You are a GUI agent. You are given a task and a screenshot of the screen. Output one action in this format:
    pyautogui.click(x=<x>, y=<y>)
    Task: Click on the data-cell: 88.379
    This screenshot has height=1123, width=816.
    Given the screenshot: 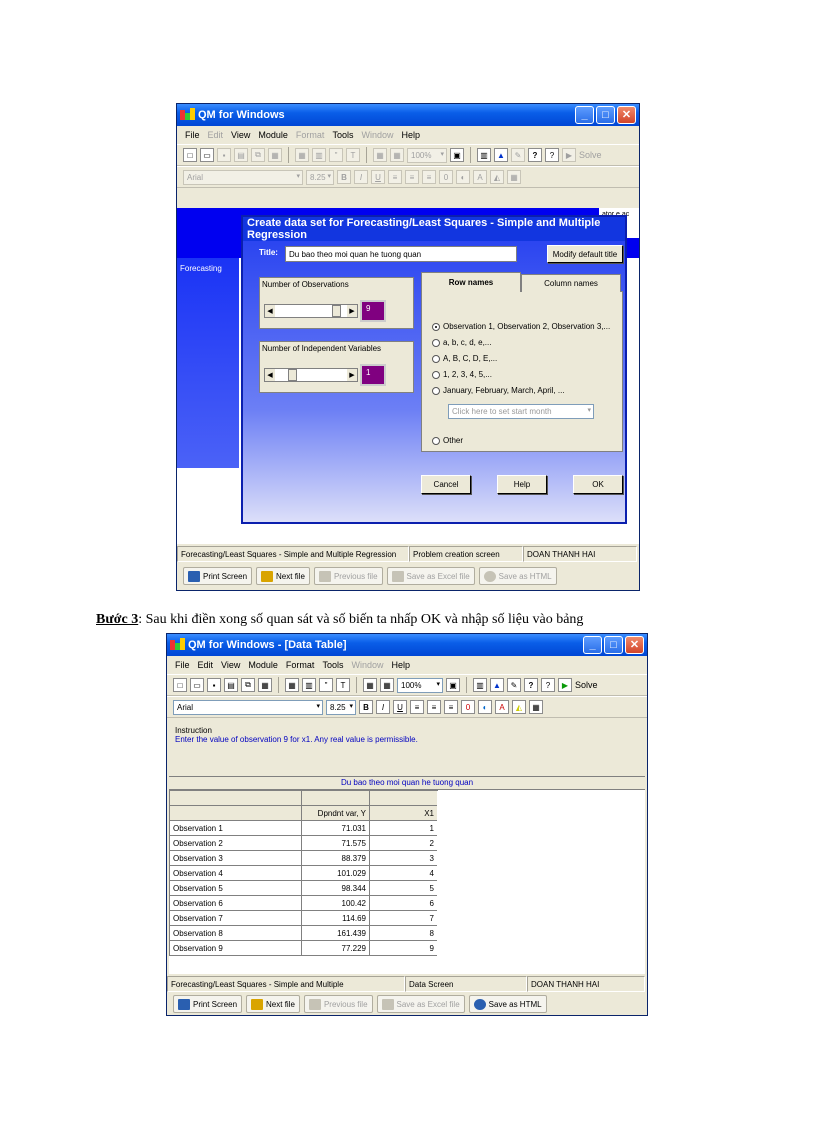 What is the action you would take?
    pyautogui.click(x=335, y=858)
    